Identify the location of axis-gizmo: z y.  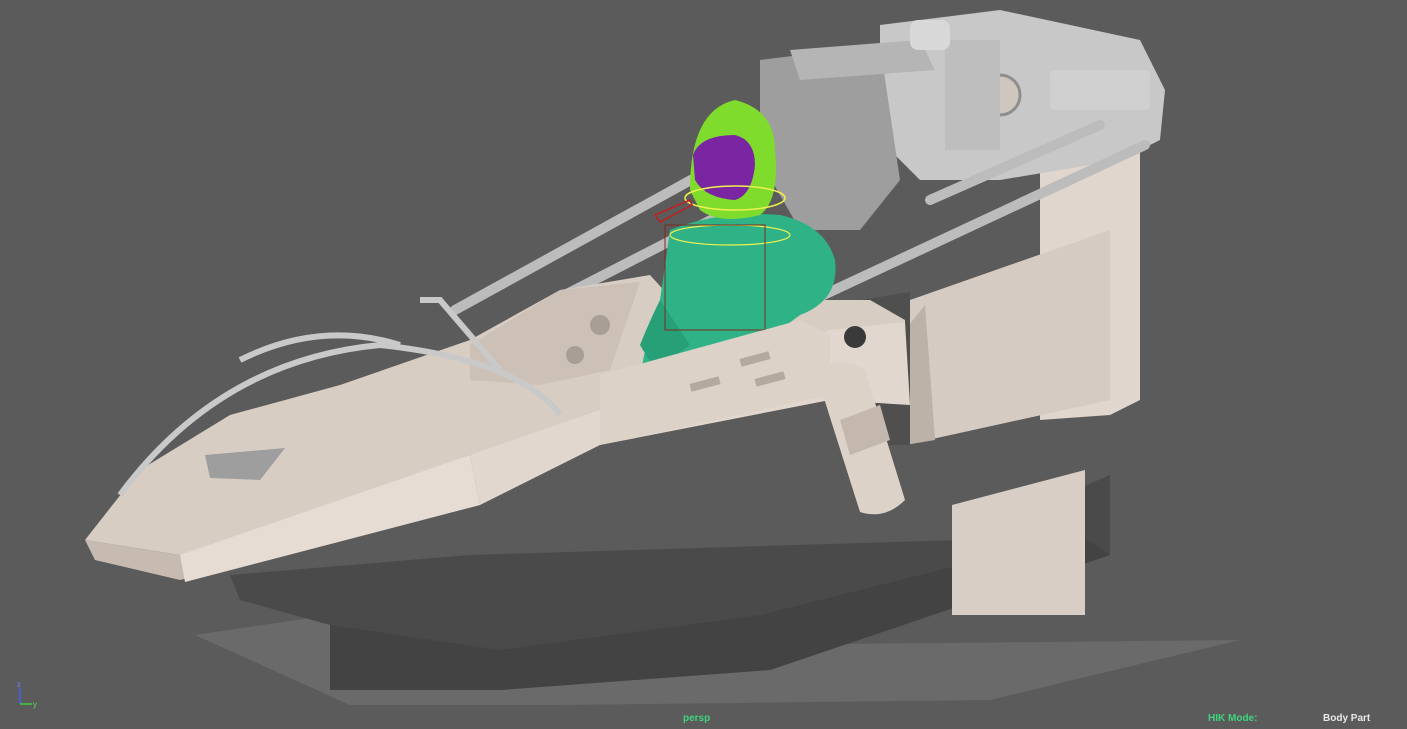
(27, 694).